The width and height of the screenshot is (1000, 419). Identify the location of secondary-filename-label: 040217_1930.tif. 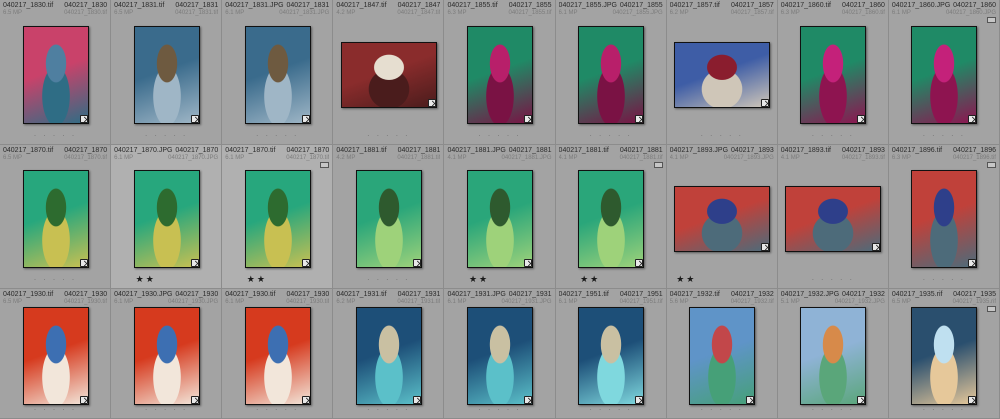
(308, 302).